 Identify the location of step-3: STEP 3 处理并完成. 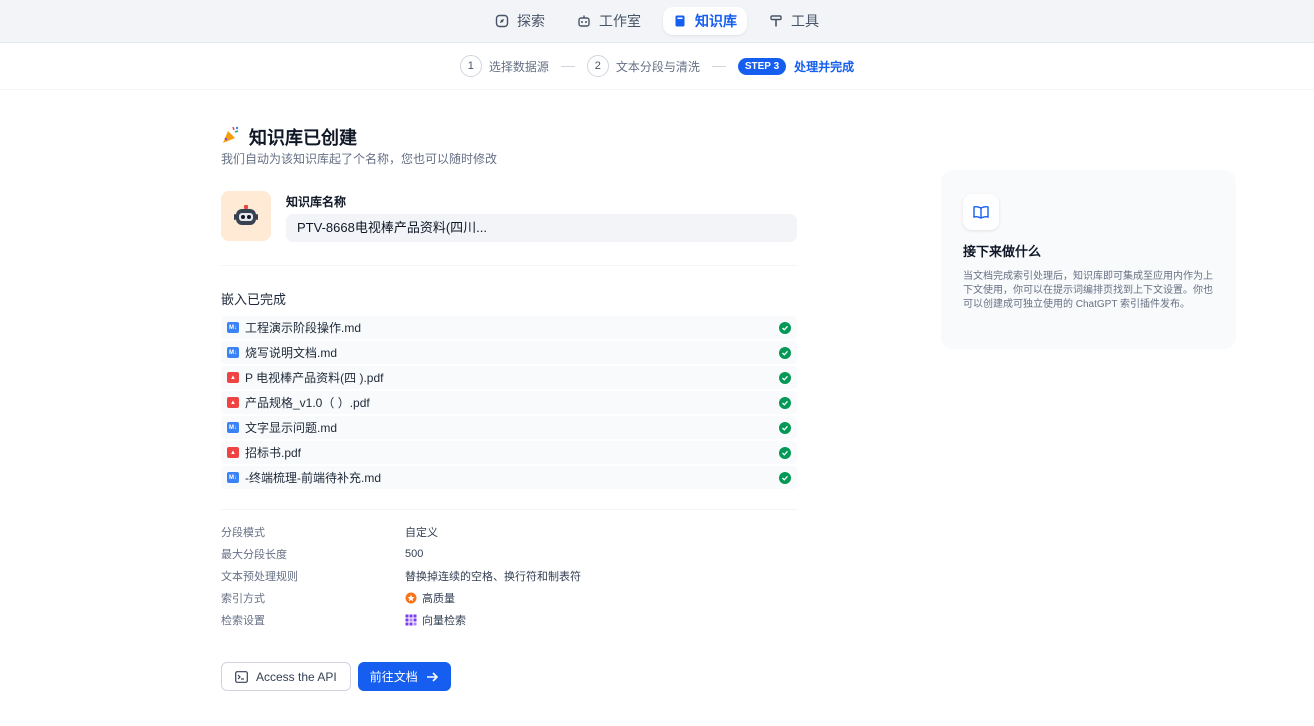
(796, 66).